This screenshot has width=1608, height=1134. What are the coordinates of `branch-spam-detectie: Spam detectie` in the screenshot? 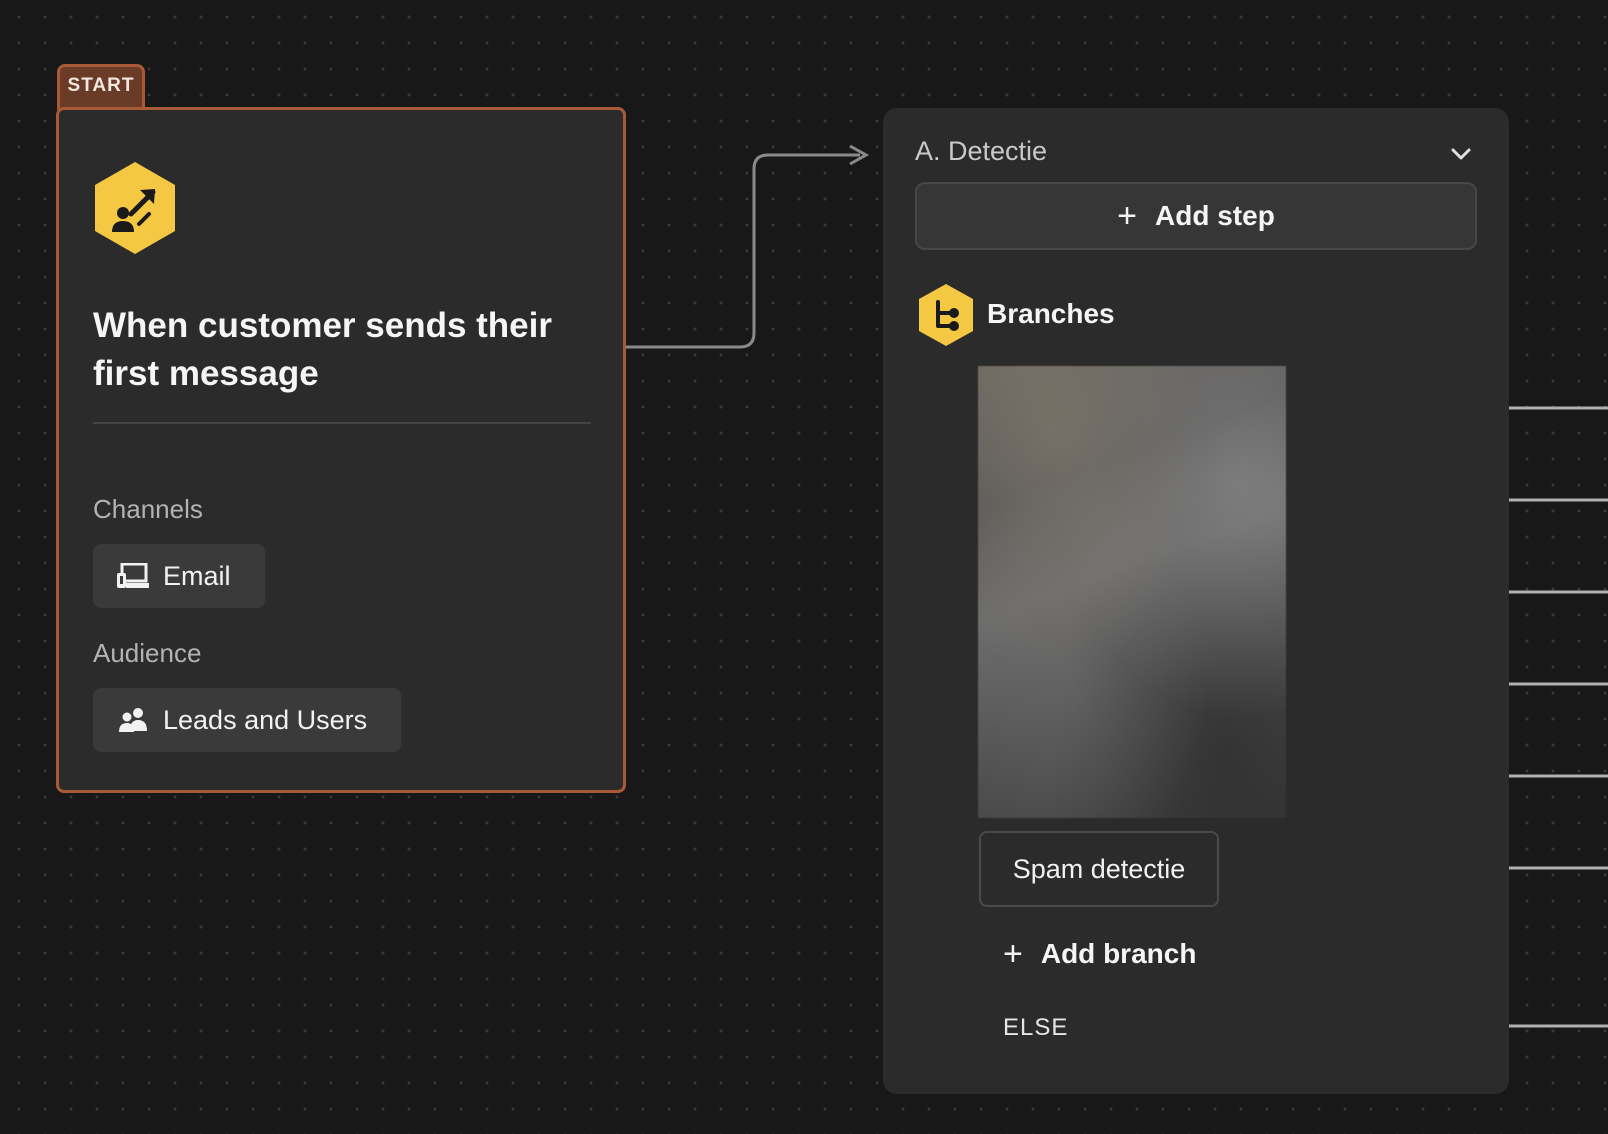 It's located at (1099, 869).